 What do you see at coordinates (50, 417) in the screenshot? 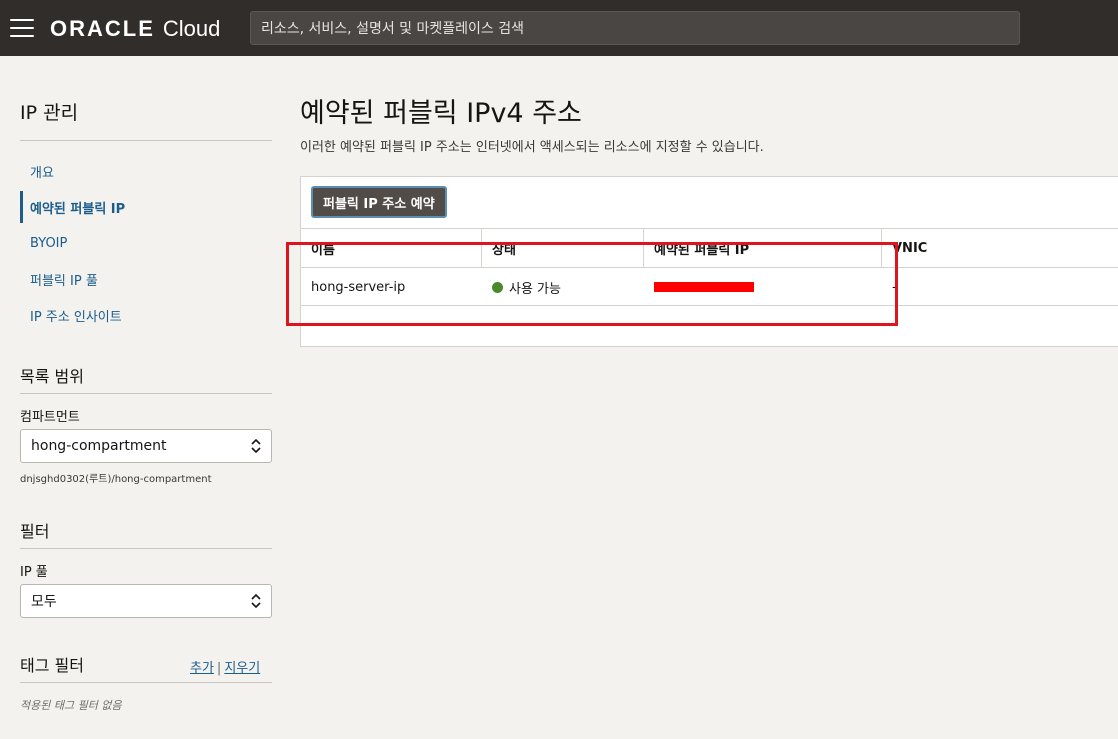
I see `compartment-label: 컴파트먼트` at bounding box center [50, 417].